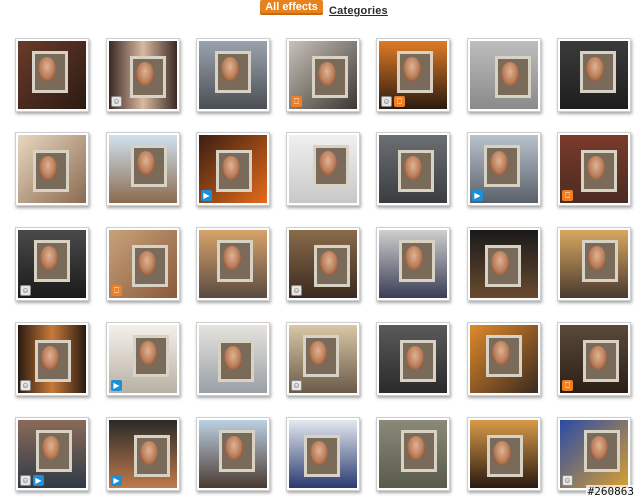 The image size is (640, 501). I want to click on effect-card: ☺ ▶, so click(52, 454).